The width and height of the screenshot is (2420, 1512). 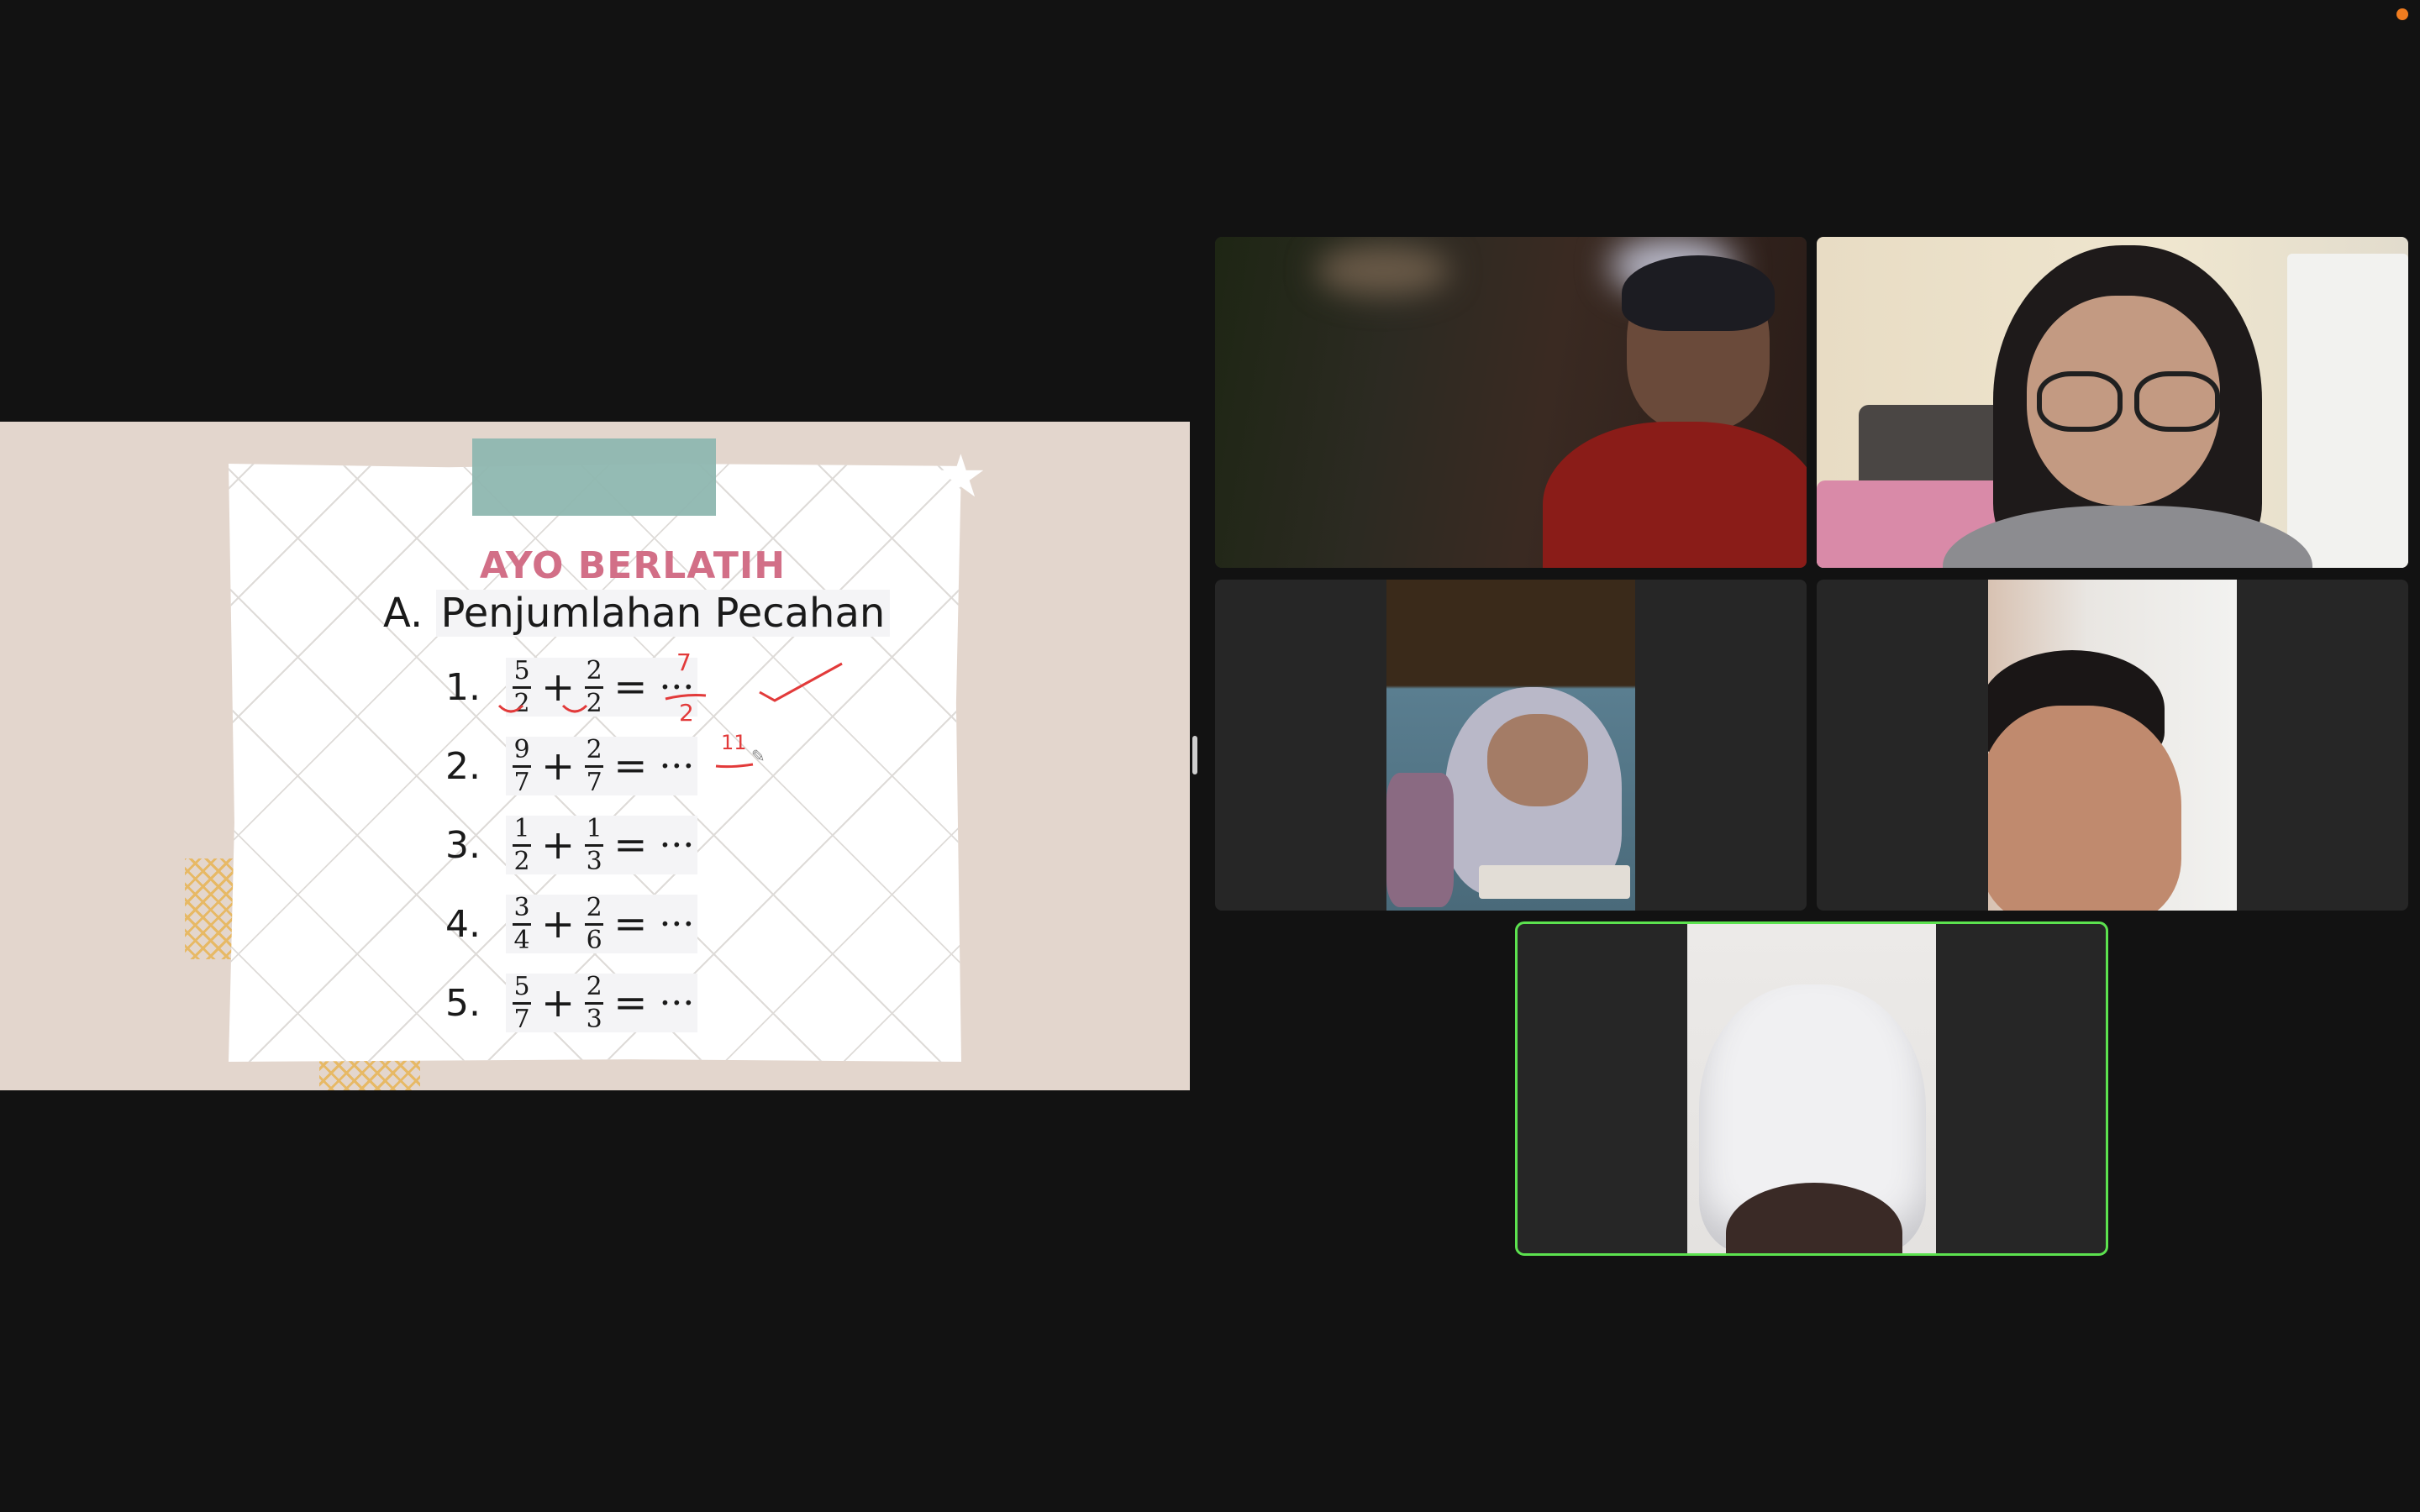 I want to click on annotation-answer-2: 11, so click(x=734, y=742).